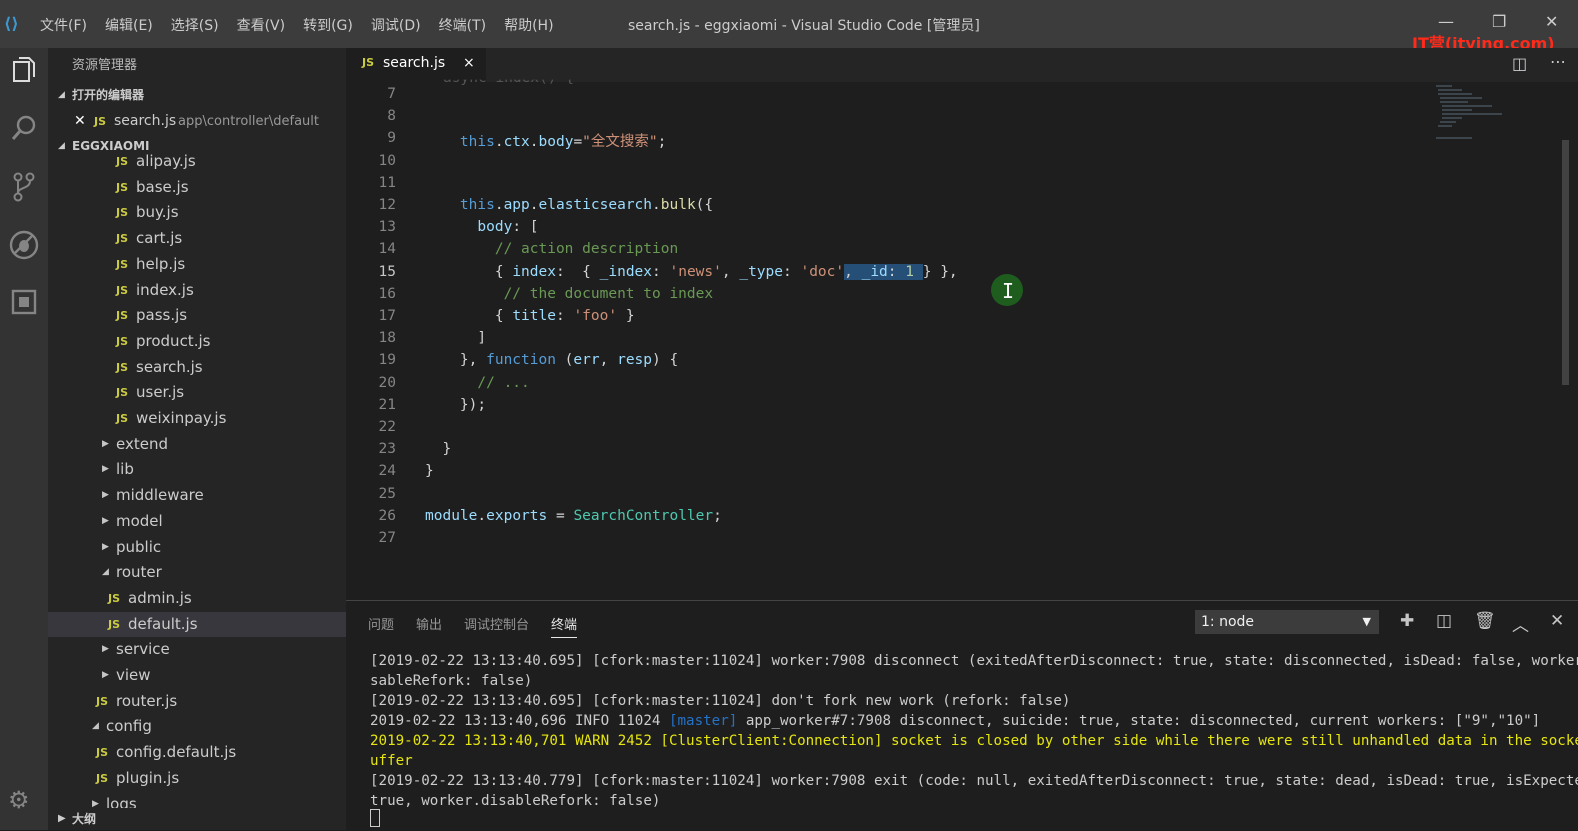 Image resolution: width=1578 pixels, height=831 pixels. What do you see at coordinates (387, 160) in the screenshot?
I see `line-number: 10` at bounding box center [387, 160].